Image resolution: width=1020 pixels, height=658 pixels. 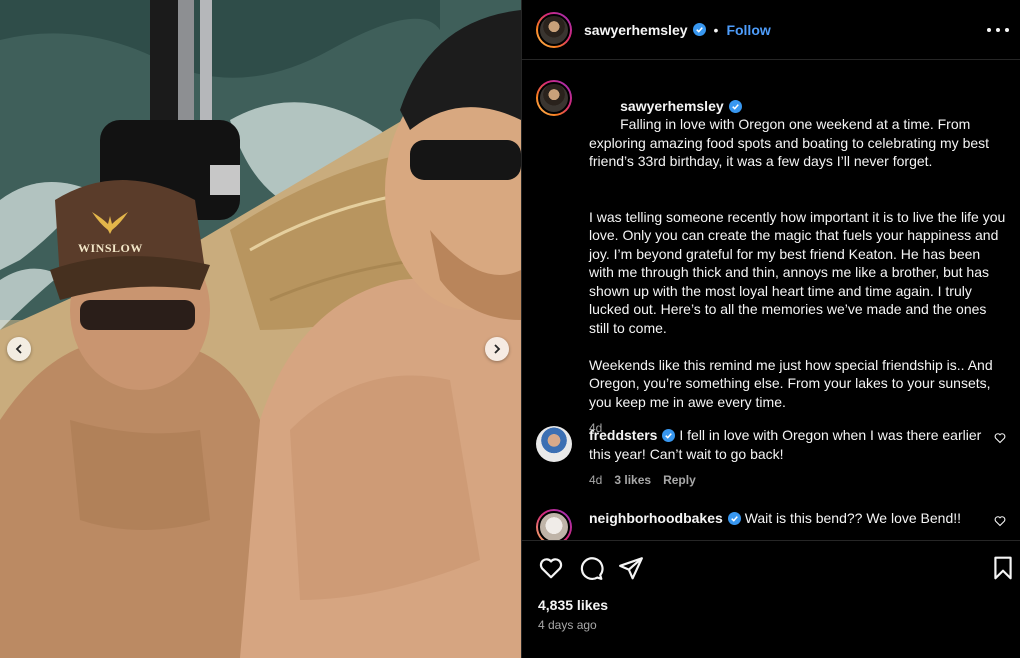 I want to click on commenter-avatar, so click(x=554, y=444).